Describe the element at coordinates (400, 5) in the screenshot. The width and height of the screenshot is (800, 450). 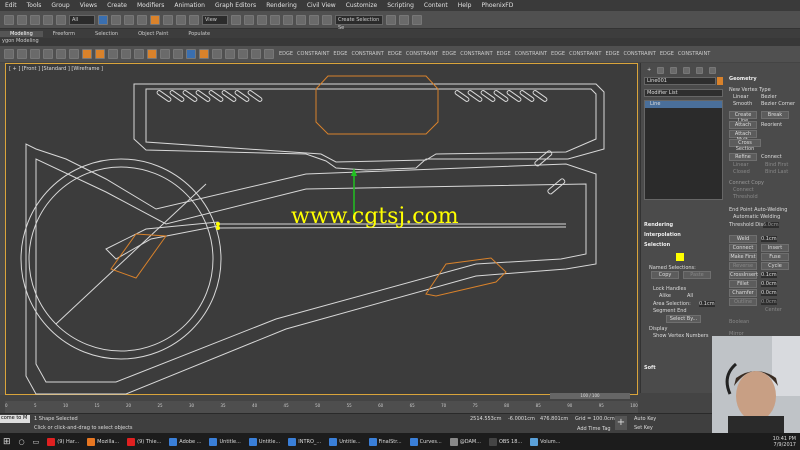
I see `menu-item: Scripting` at that location.